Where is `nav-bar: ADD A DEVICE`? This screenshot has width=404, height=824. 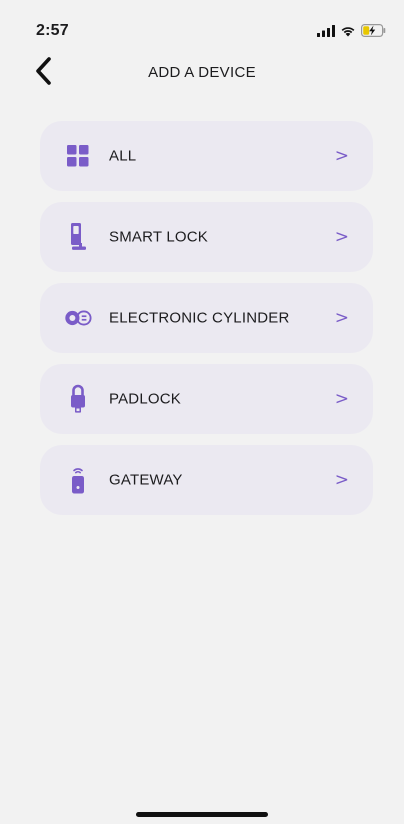
nav-bar: ADD A DEVICE is located at coordinates (202, 74).